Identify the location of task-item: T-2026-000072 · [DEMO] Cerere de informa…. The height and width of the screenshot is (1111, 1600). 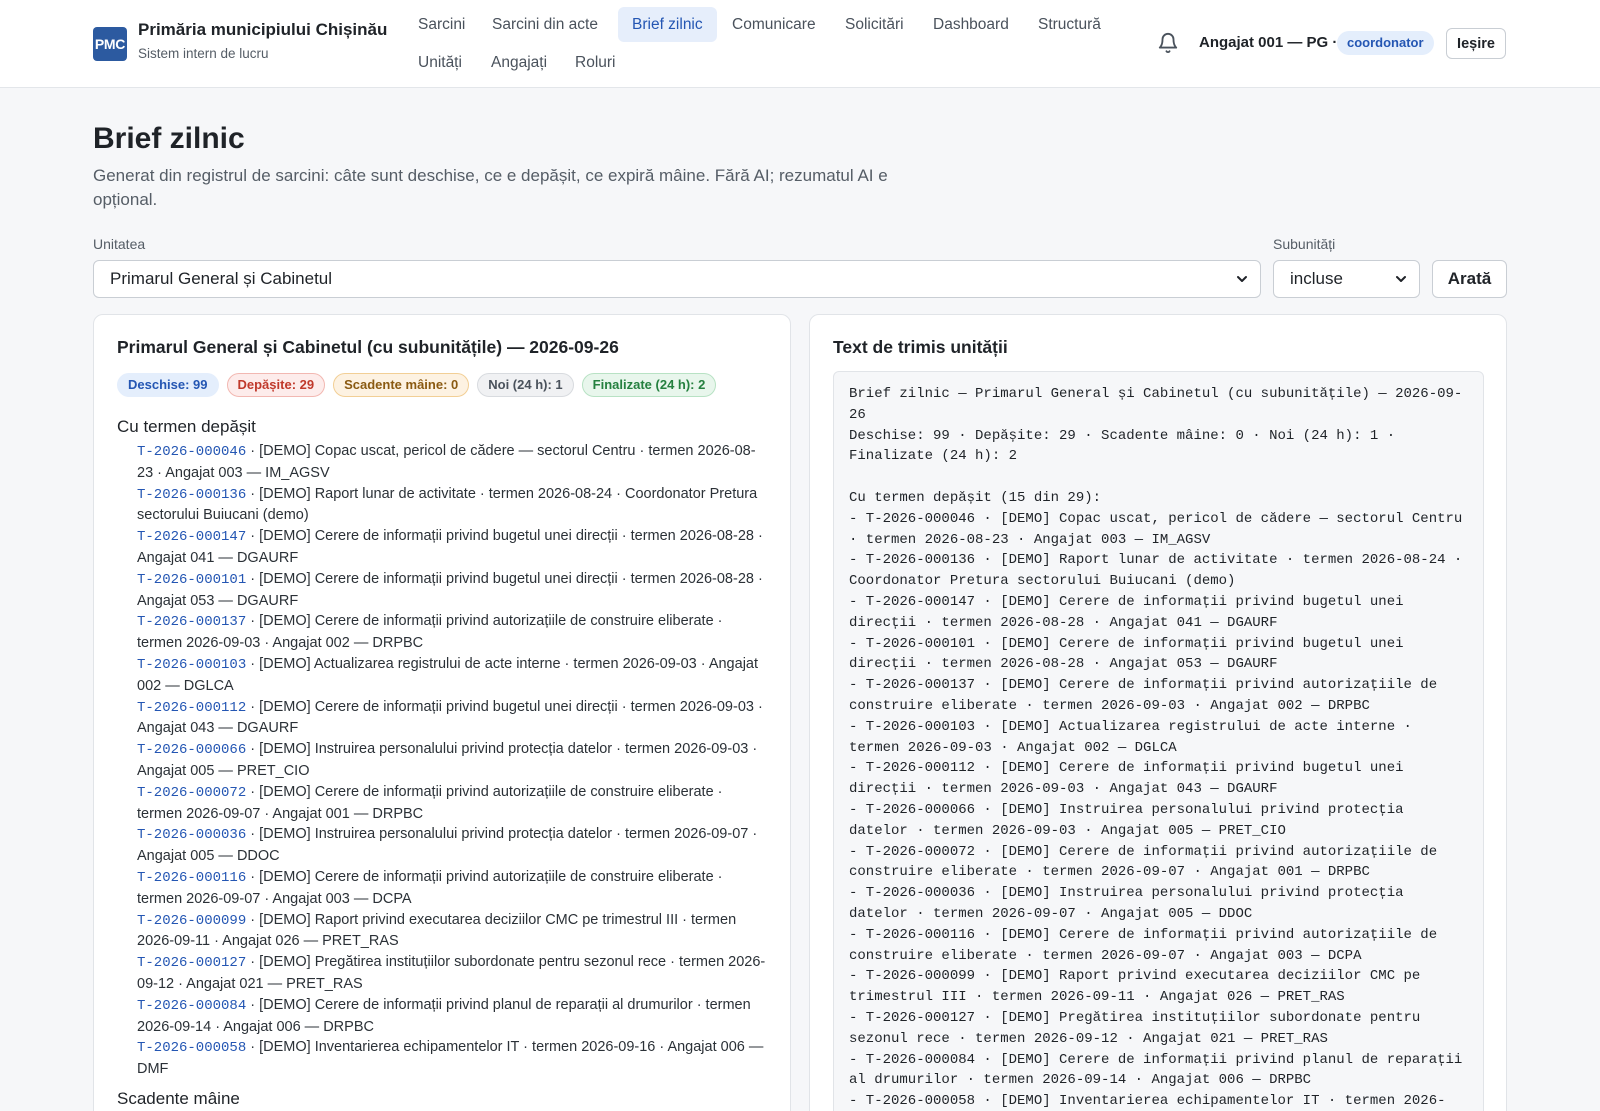
(452, 803).